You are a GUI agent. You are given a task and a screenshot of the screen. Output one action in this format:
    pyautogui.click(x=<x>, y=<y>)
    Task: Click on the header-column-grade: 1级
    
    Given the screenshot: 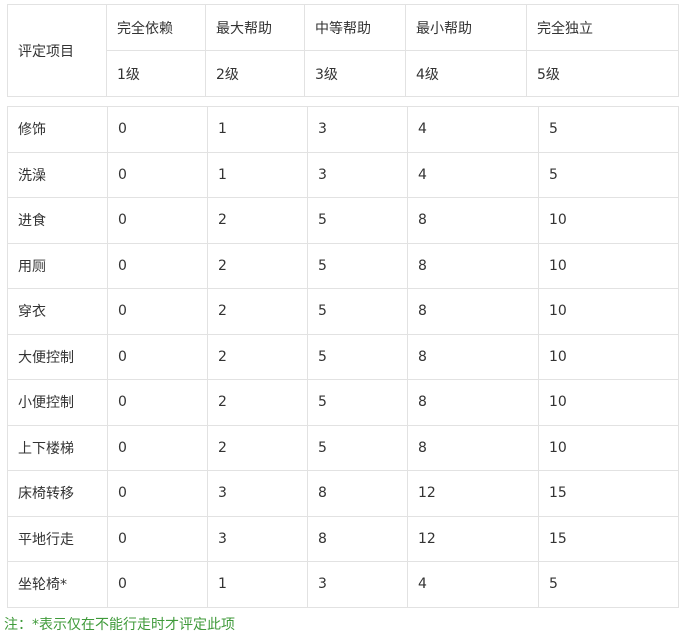 What is the action you would take?
    pyautogui.click(x=156, y=73)
    